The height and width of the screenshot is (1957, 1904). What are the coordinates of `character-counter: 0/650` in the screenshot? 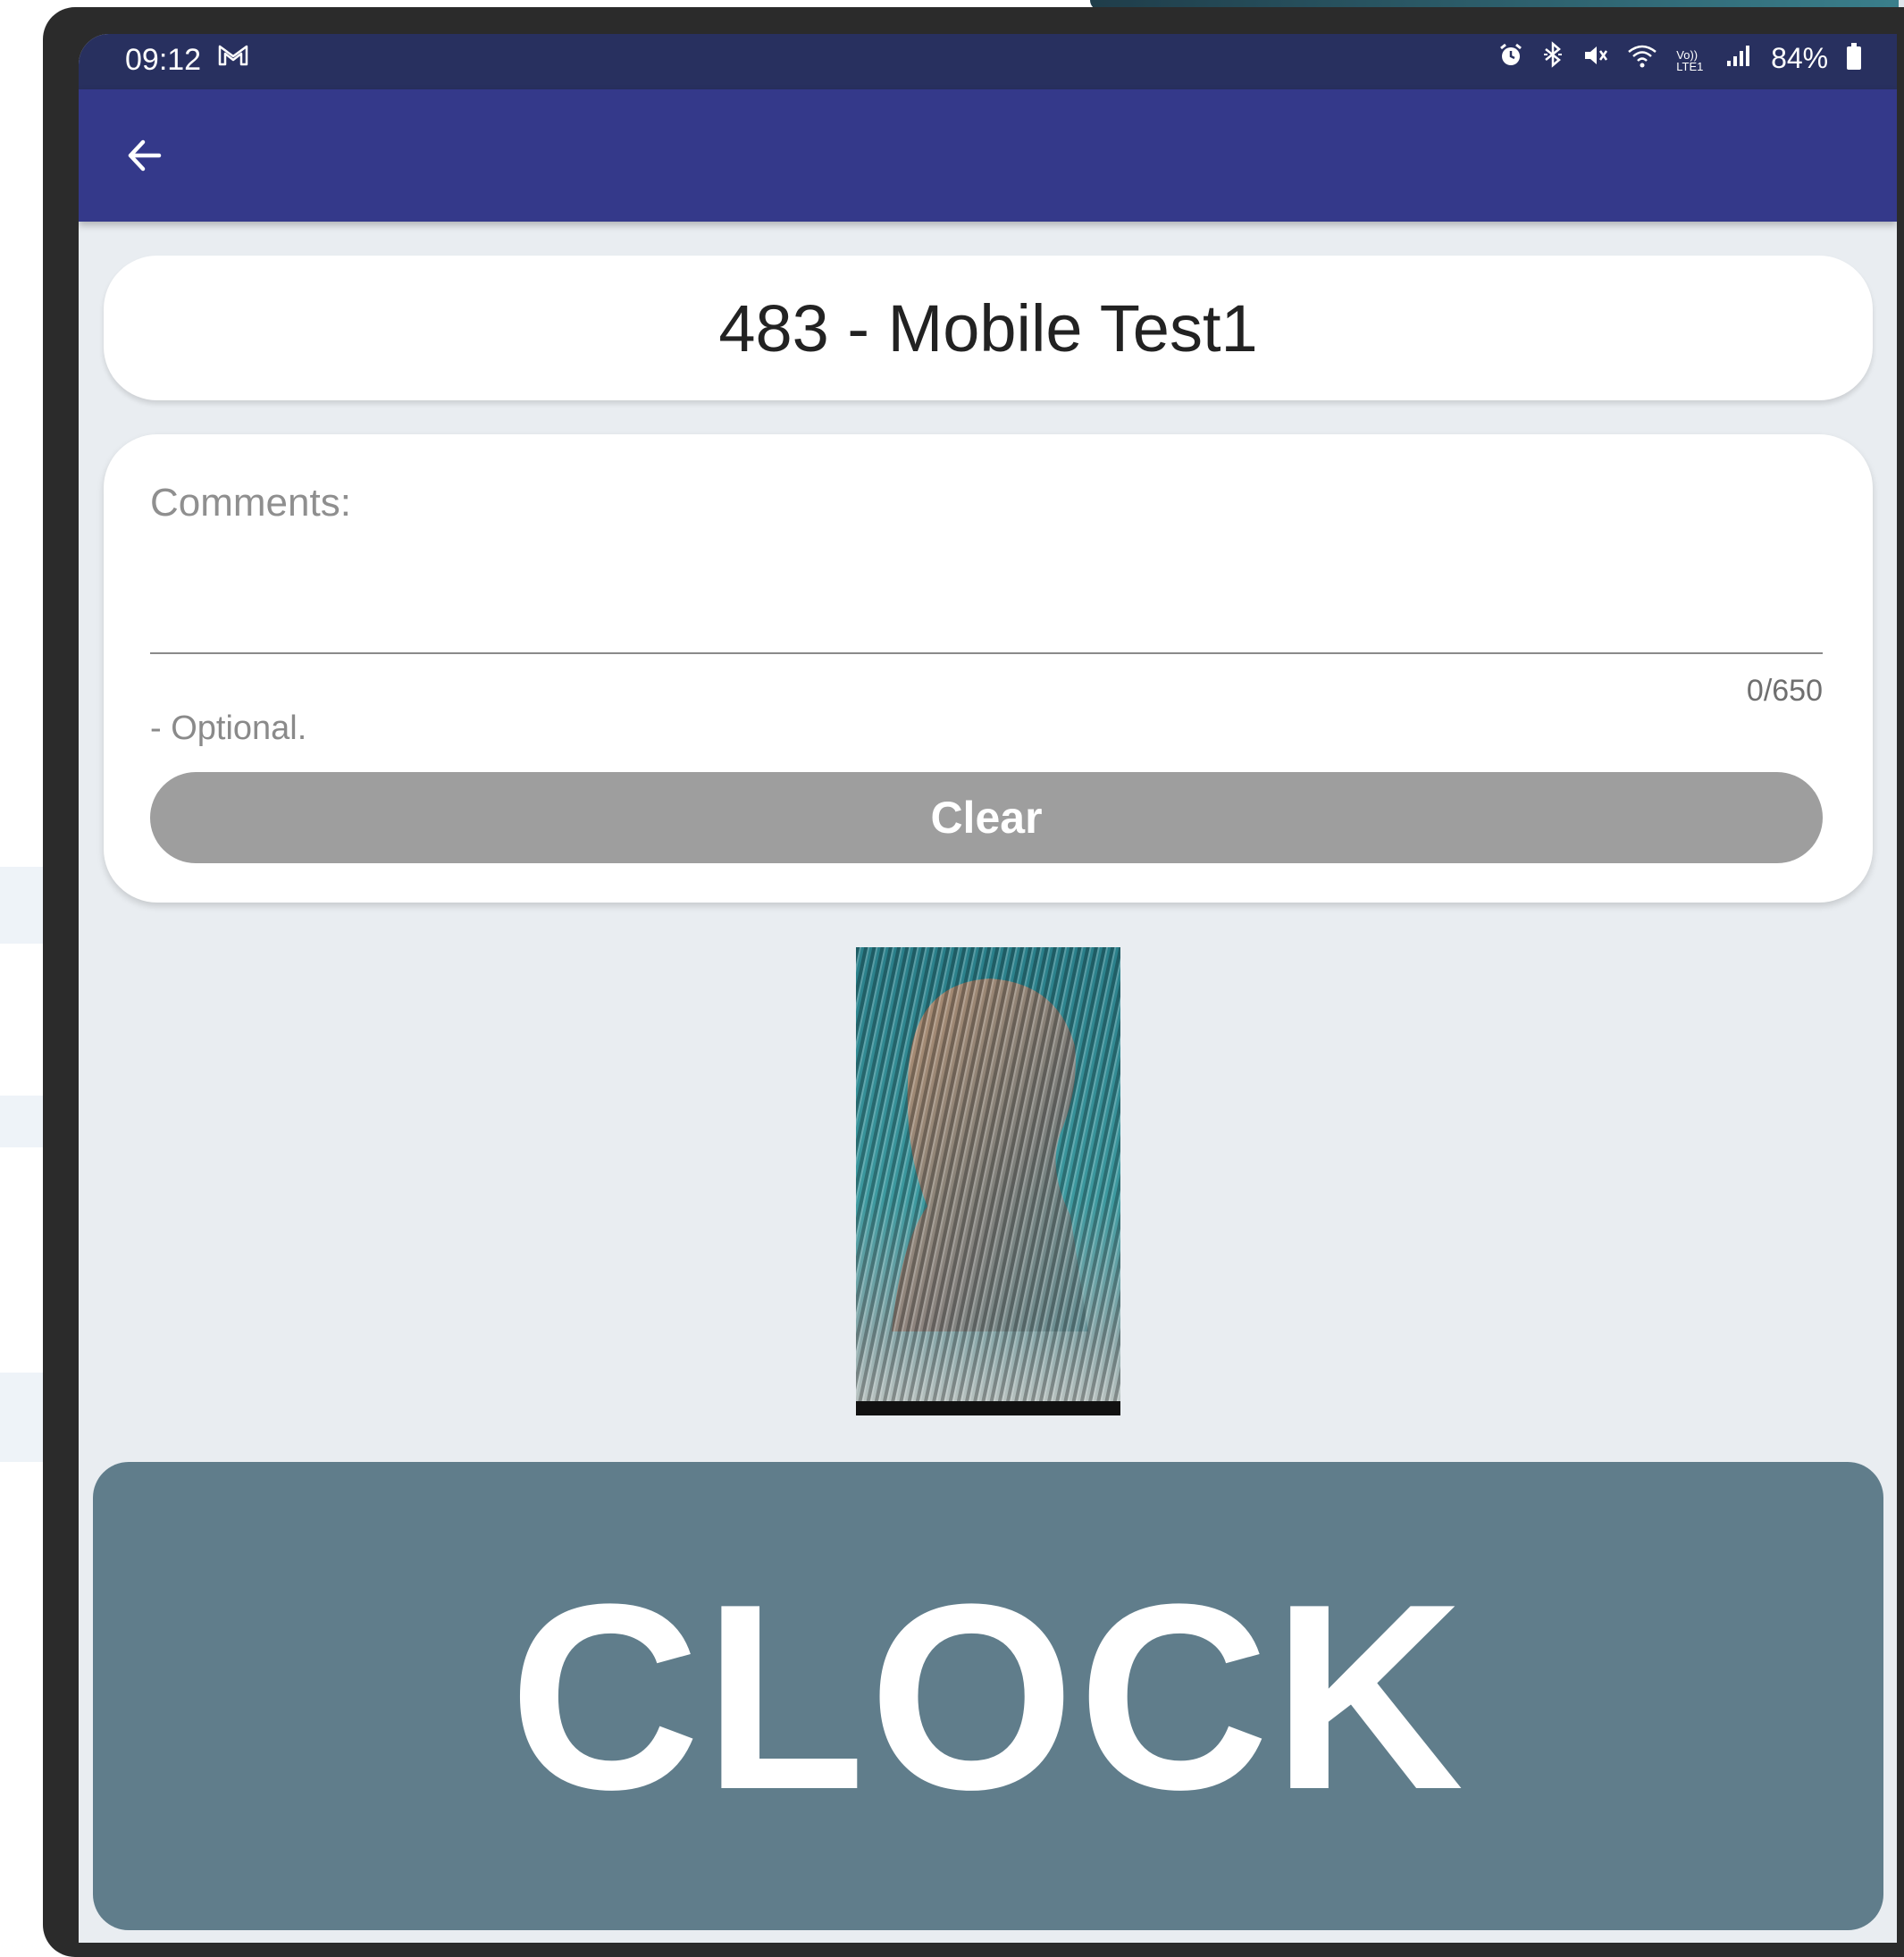 It's located at (1784, 691).